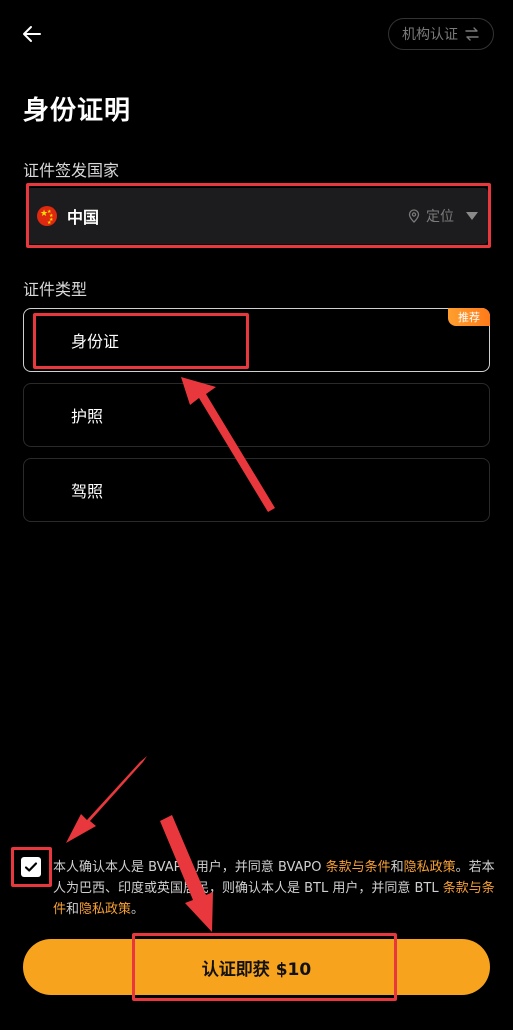  I want to click on country-select: ★ ★ ★ ★ ★ 中国 定位, so click(257, 216).